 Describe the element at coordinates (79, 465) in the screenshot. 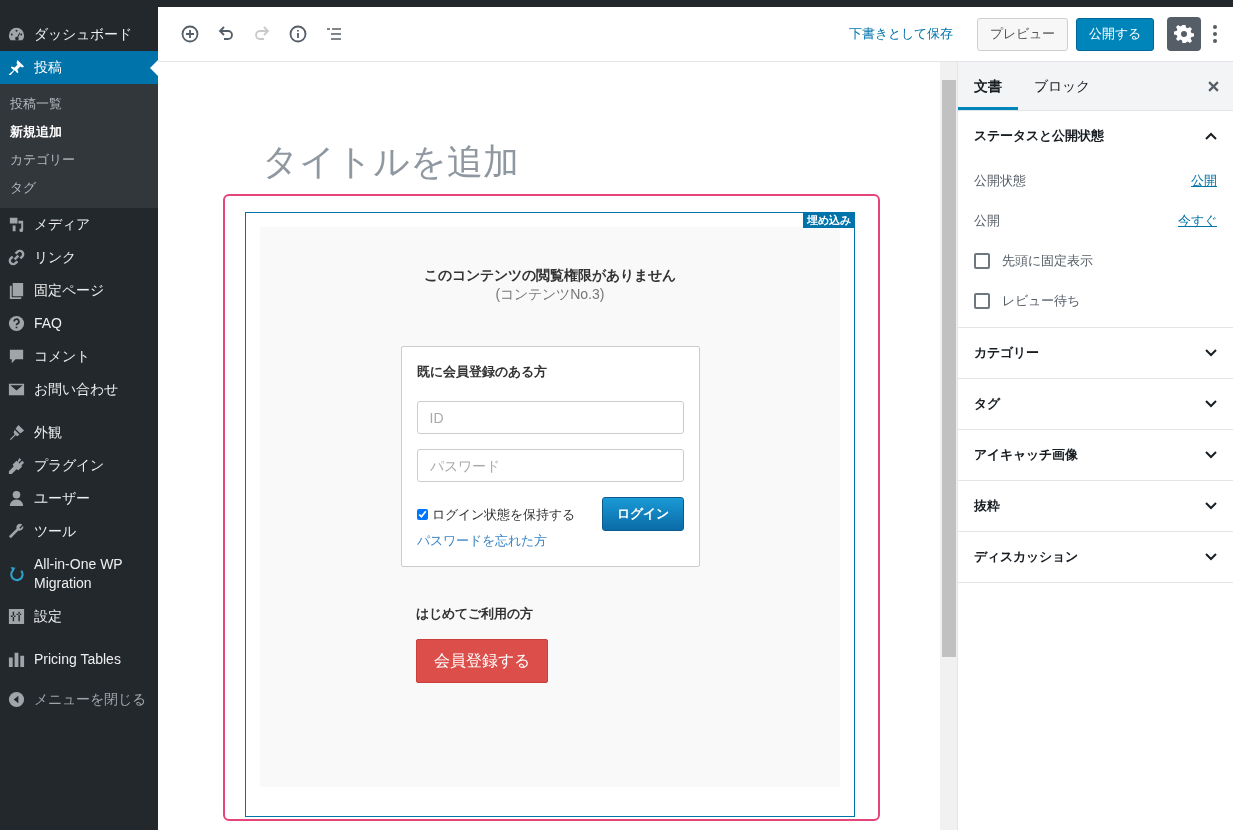

I see `menu-item: プラグイン` at that location.